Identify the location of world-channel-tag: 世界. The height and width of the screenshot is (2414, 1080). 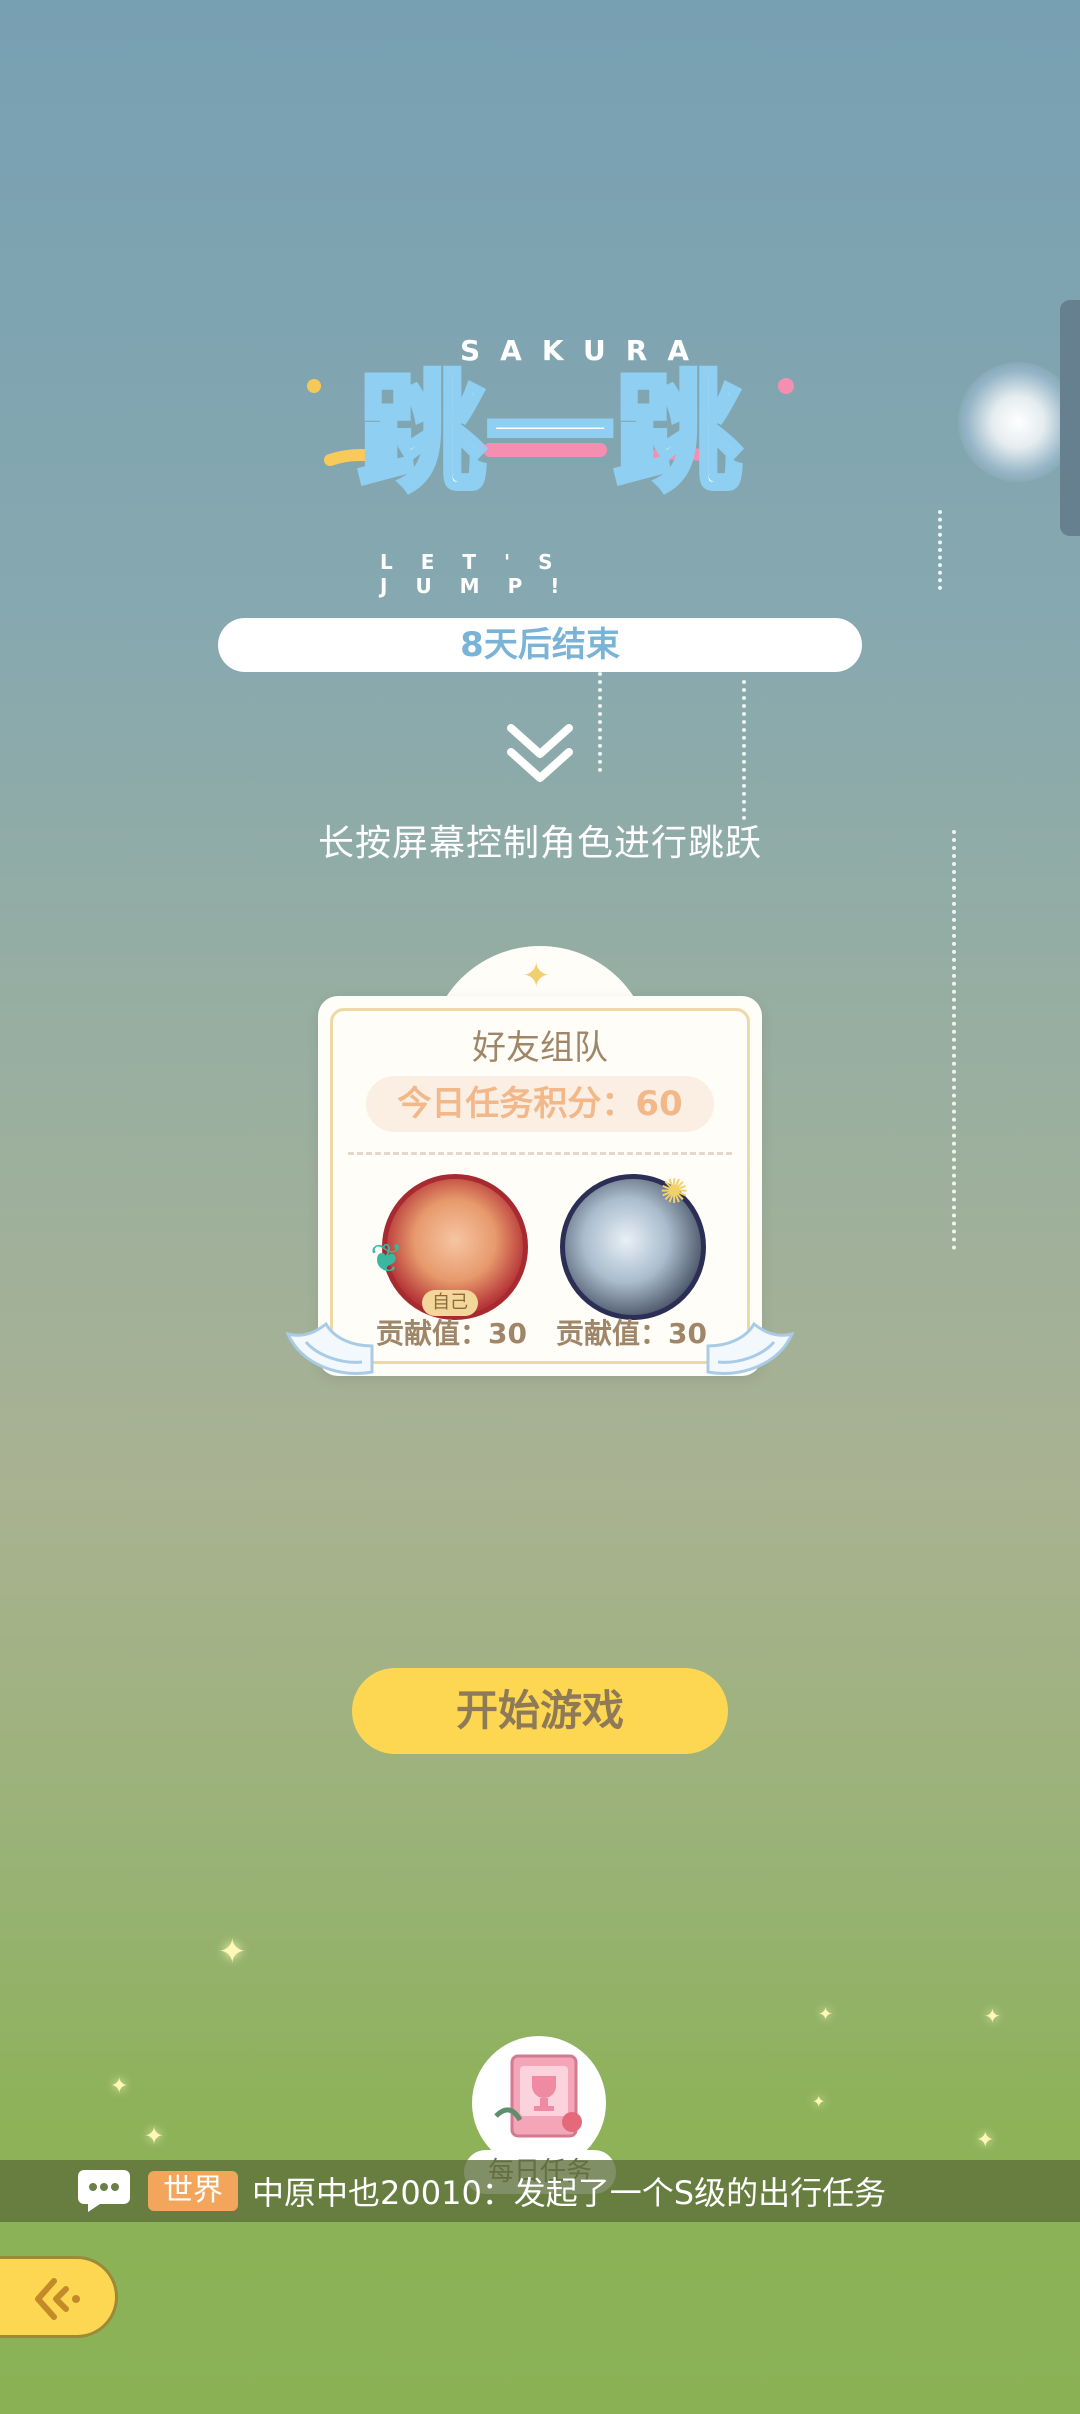
(193, 2191).